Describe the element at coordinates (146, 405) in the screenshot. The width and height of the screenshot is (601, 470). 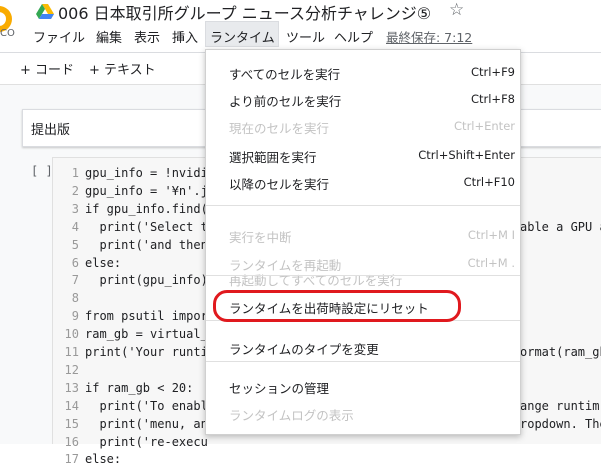
I see `code-text: print('To enabl` at that location.